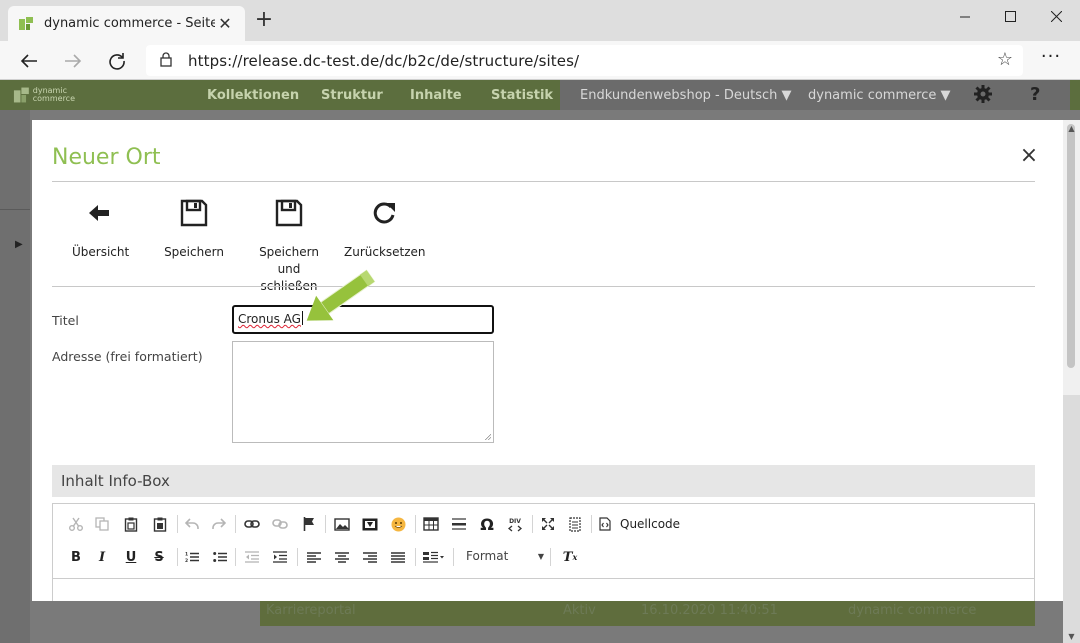 Image resolution: width=1080 pixels, height=643 pixels. I want to click on scroll-up-icon: ▲, so click(1071, 128).